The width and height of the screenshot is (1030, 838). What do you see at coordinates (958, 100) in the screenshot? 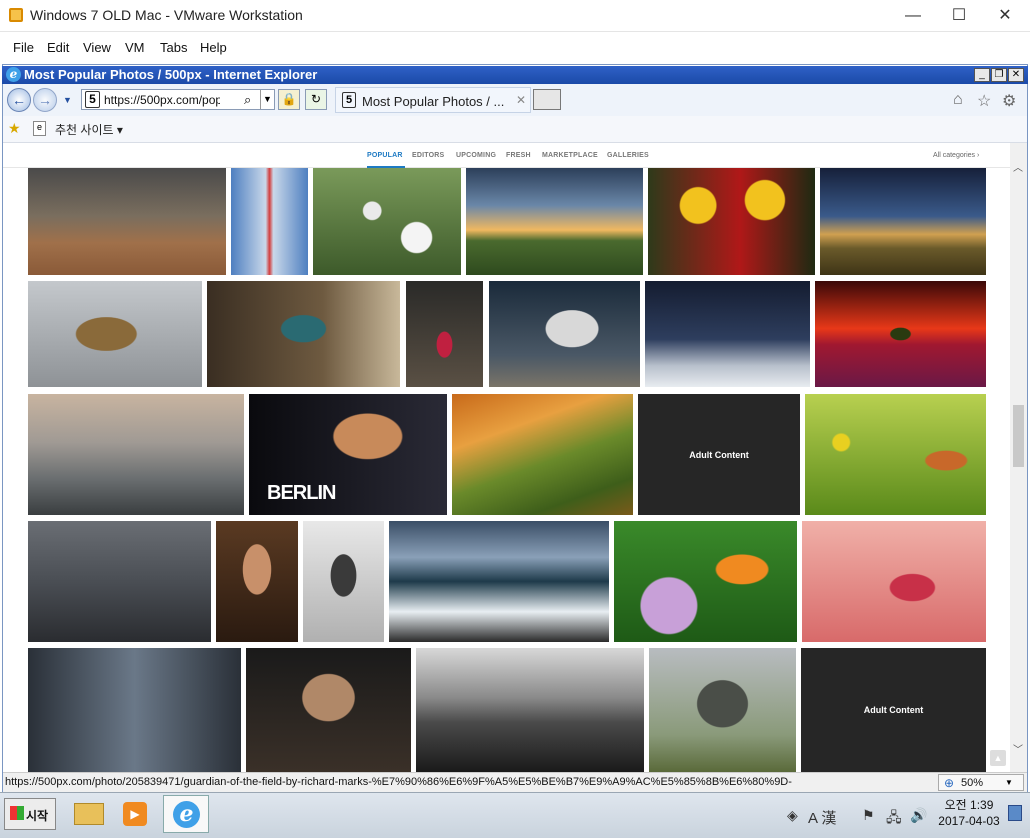
I see `home-icon: ⌂` at bounding box center [958, 100].